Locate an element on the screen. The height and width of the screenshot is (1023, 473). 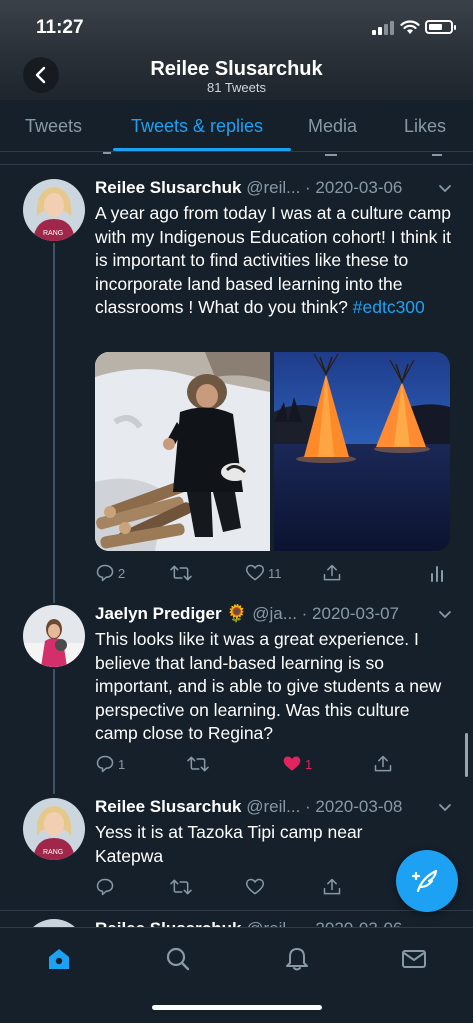
nav-home is located at coordinates (59, 959).